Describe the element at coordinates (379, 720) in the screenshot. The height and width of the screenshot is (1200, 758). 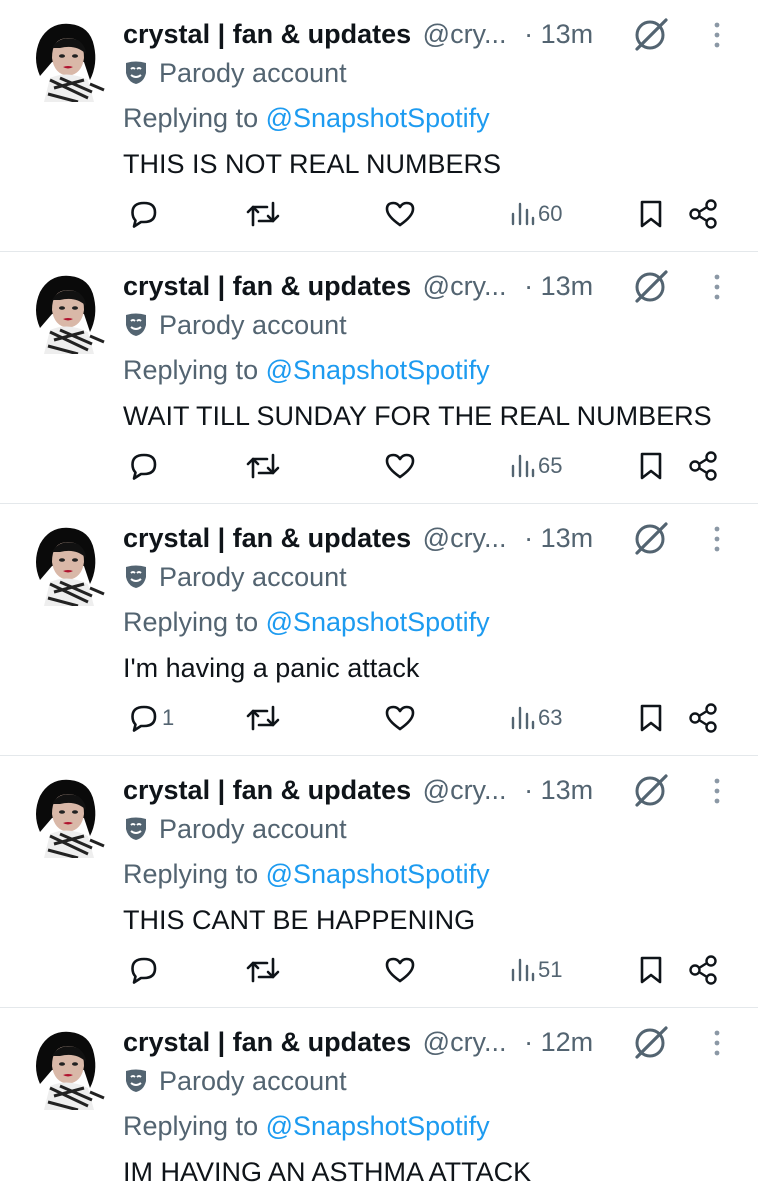
I see `tweet-actions: 1 63` at that location.